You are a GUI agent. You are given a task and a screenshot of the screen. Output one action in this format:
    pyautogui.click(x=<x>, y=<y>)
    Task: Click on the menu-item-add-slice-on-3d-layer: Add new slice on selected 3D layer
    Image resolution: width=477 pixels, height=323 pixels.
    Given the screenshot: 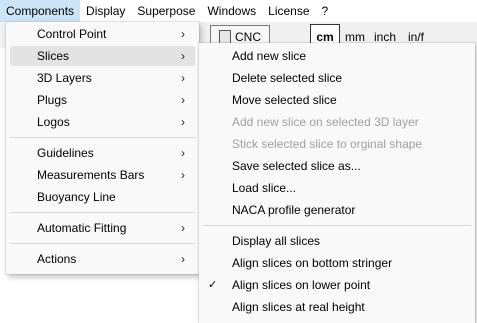 What is the action you would take?
    pyautogui.click(x=337, y=122)
    